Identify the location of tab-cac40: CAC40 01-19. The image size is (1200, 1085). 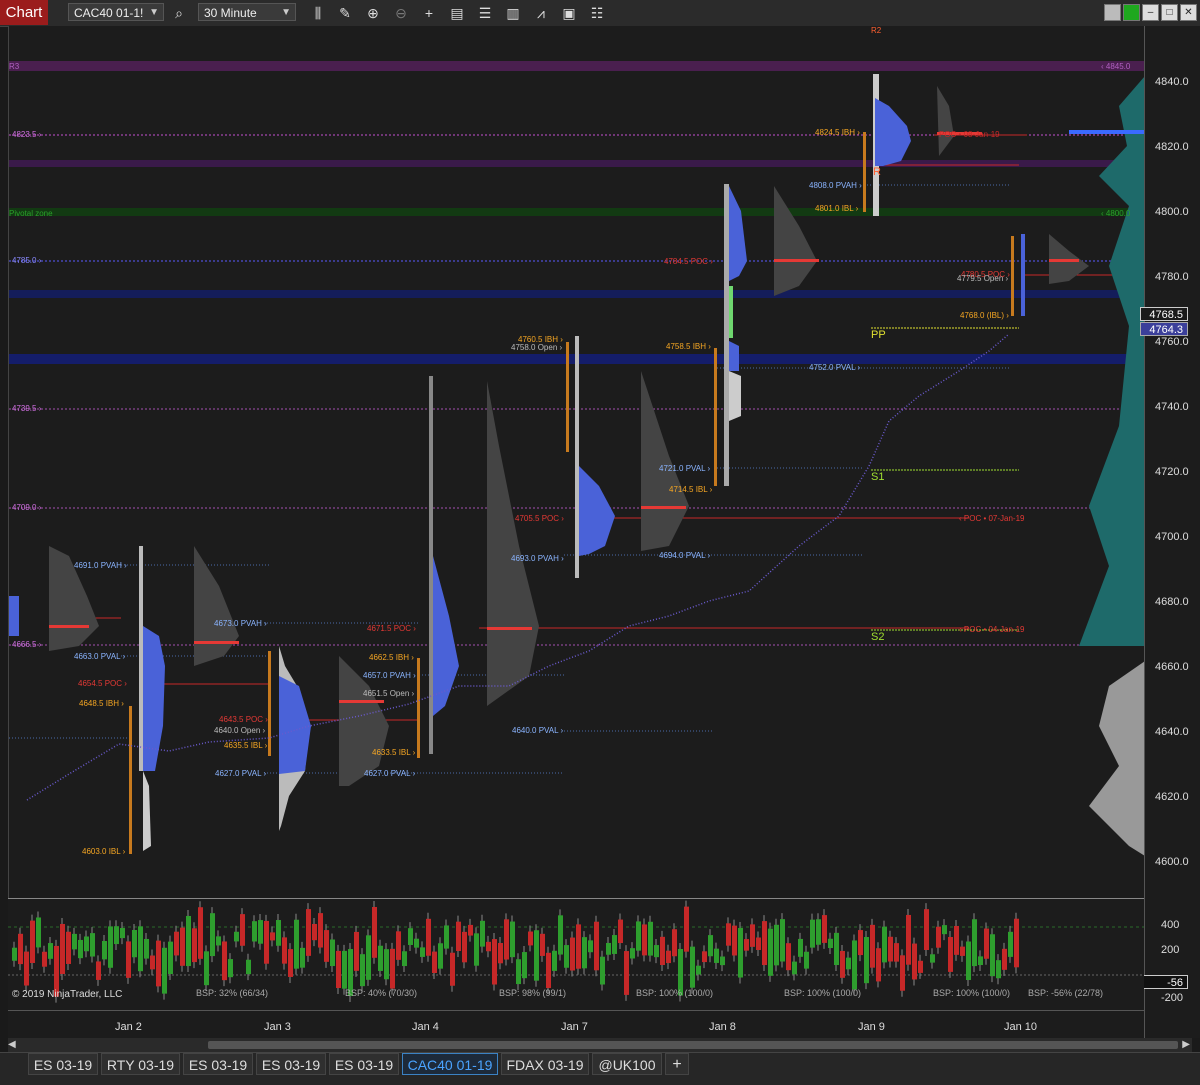
(450, 1064).